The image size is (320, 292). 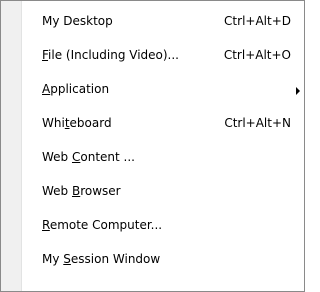 I want to click on menu-item-whiteboard: Whiteboard Ctrl+Alt+N, so click(x=163, y=124).